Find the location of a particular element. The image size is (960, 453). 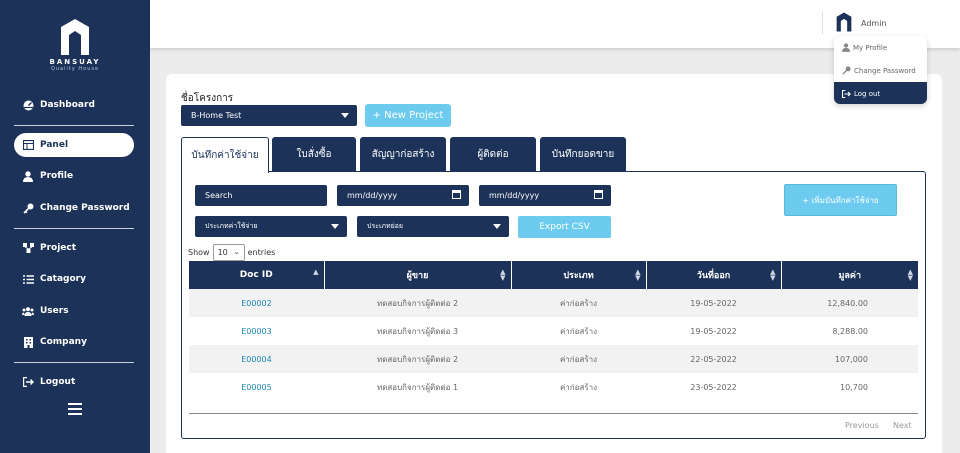

date-to-value: mm/dd/yyyy is located at coordinates (514, 195).